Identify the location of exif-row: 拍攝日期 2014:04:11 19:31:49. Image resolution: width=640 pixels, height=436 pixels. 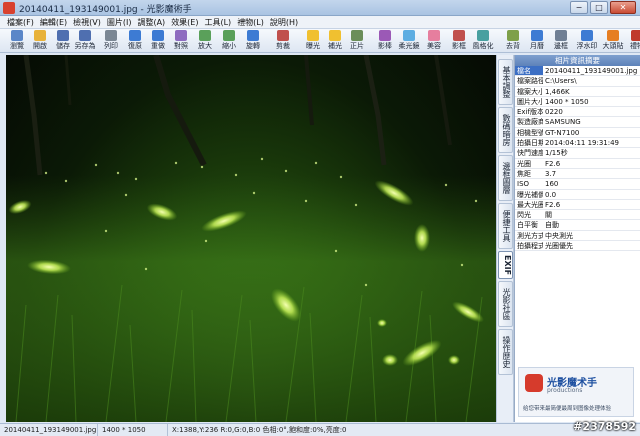
(577, 143).